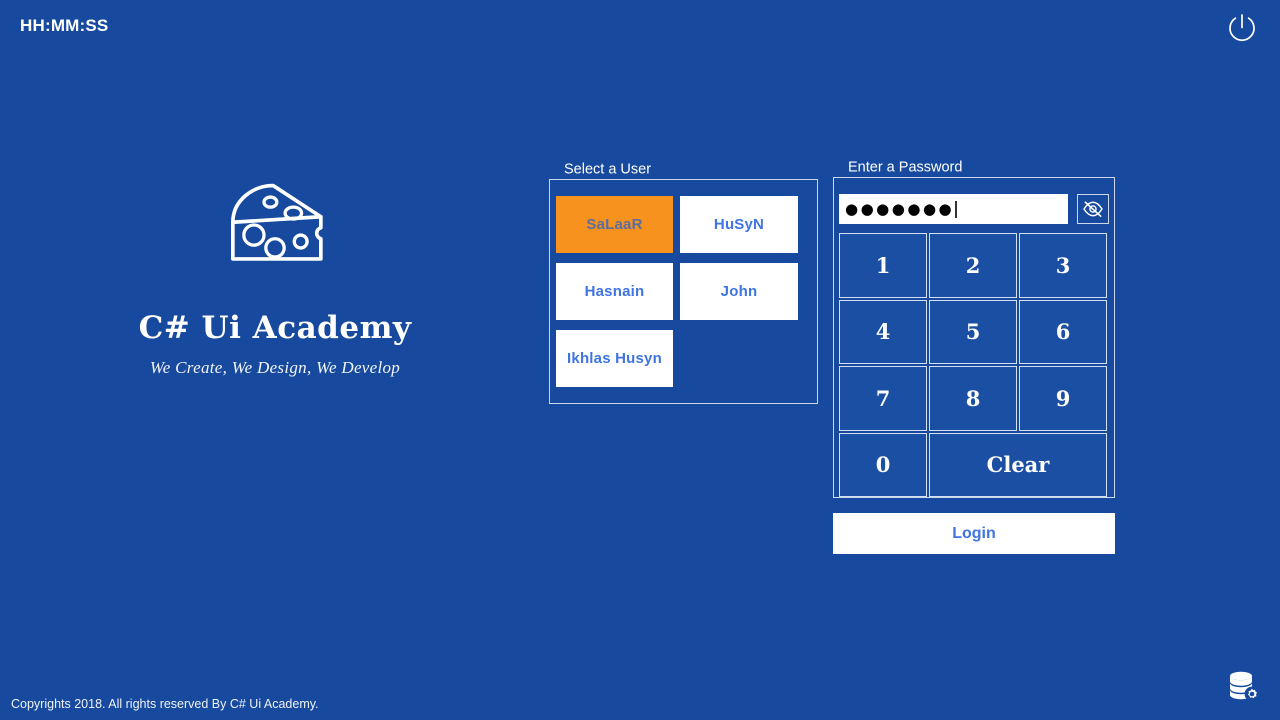  I want to click on password-input: ●●●●●●●, so click(953, 209).